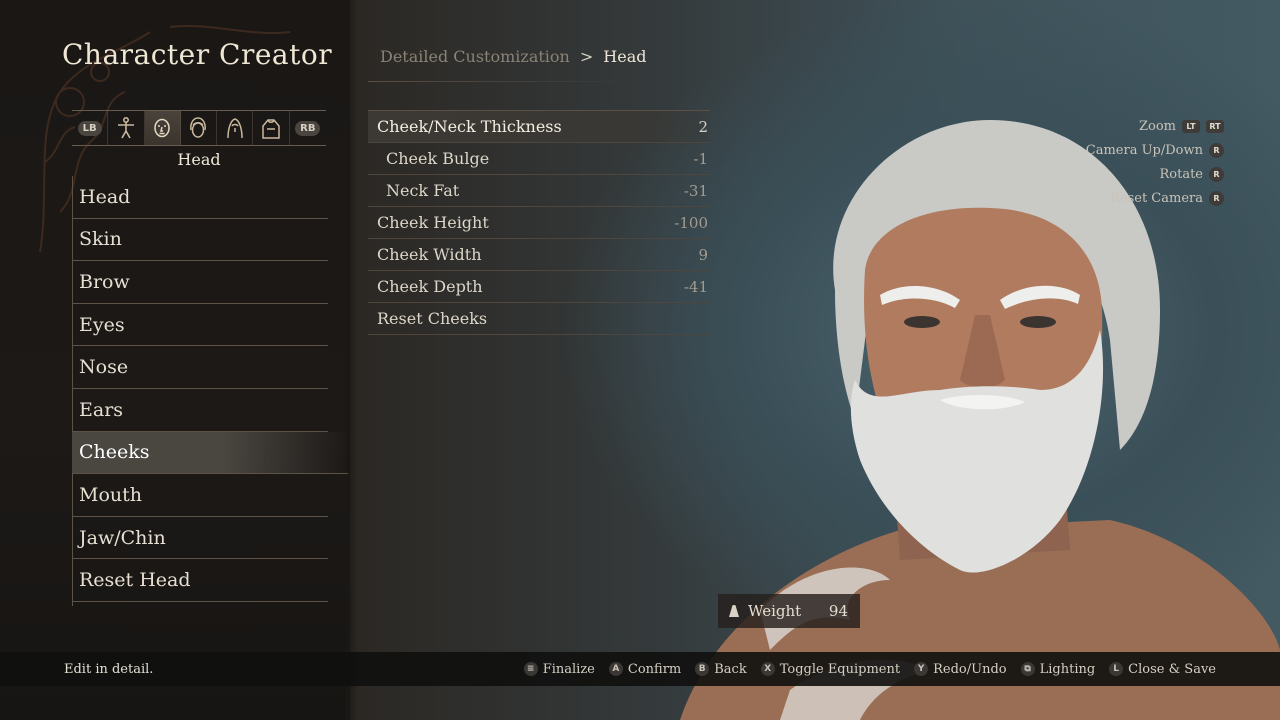 Image resolution: width=1280 pixels, height=720 pixels. I want to click on menu-item-nose: Nose, so click(200, 367).